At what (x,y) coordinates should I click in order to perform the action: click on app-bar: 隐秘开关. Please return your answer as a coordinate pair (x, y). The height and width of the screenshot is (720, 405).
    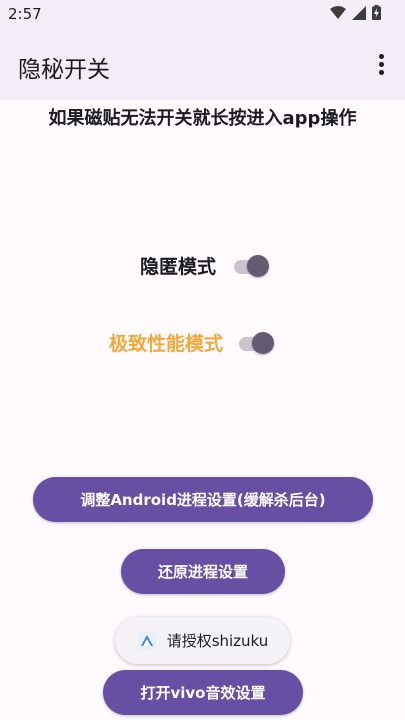
    Looking at the image, I should click on (202, 64).